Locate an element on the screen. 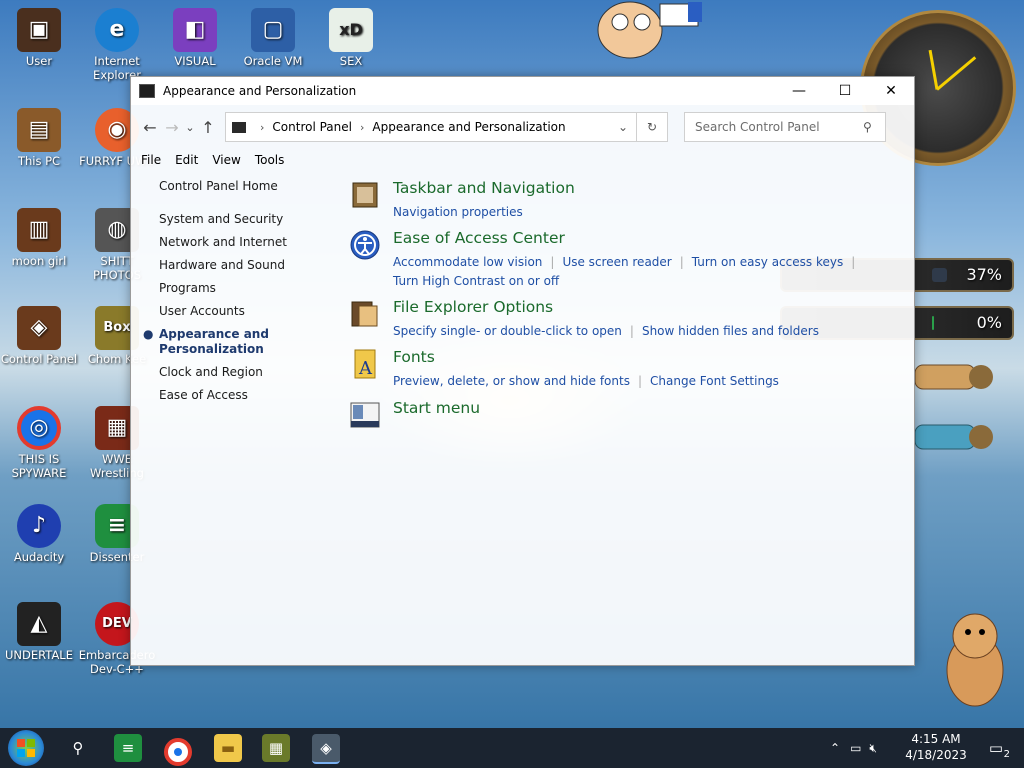 Image resolution: width=1024 pixels, height=768 pixels. nav-control-panel-home: Control Panel Home is located at coordinates (229, 186).